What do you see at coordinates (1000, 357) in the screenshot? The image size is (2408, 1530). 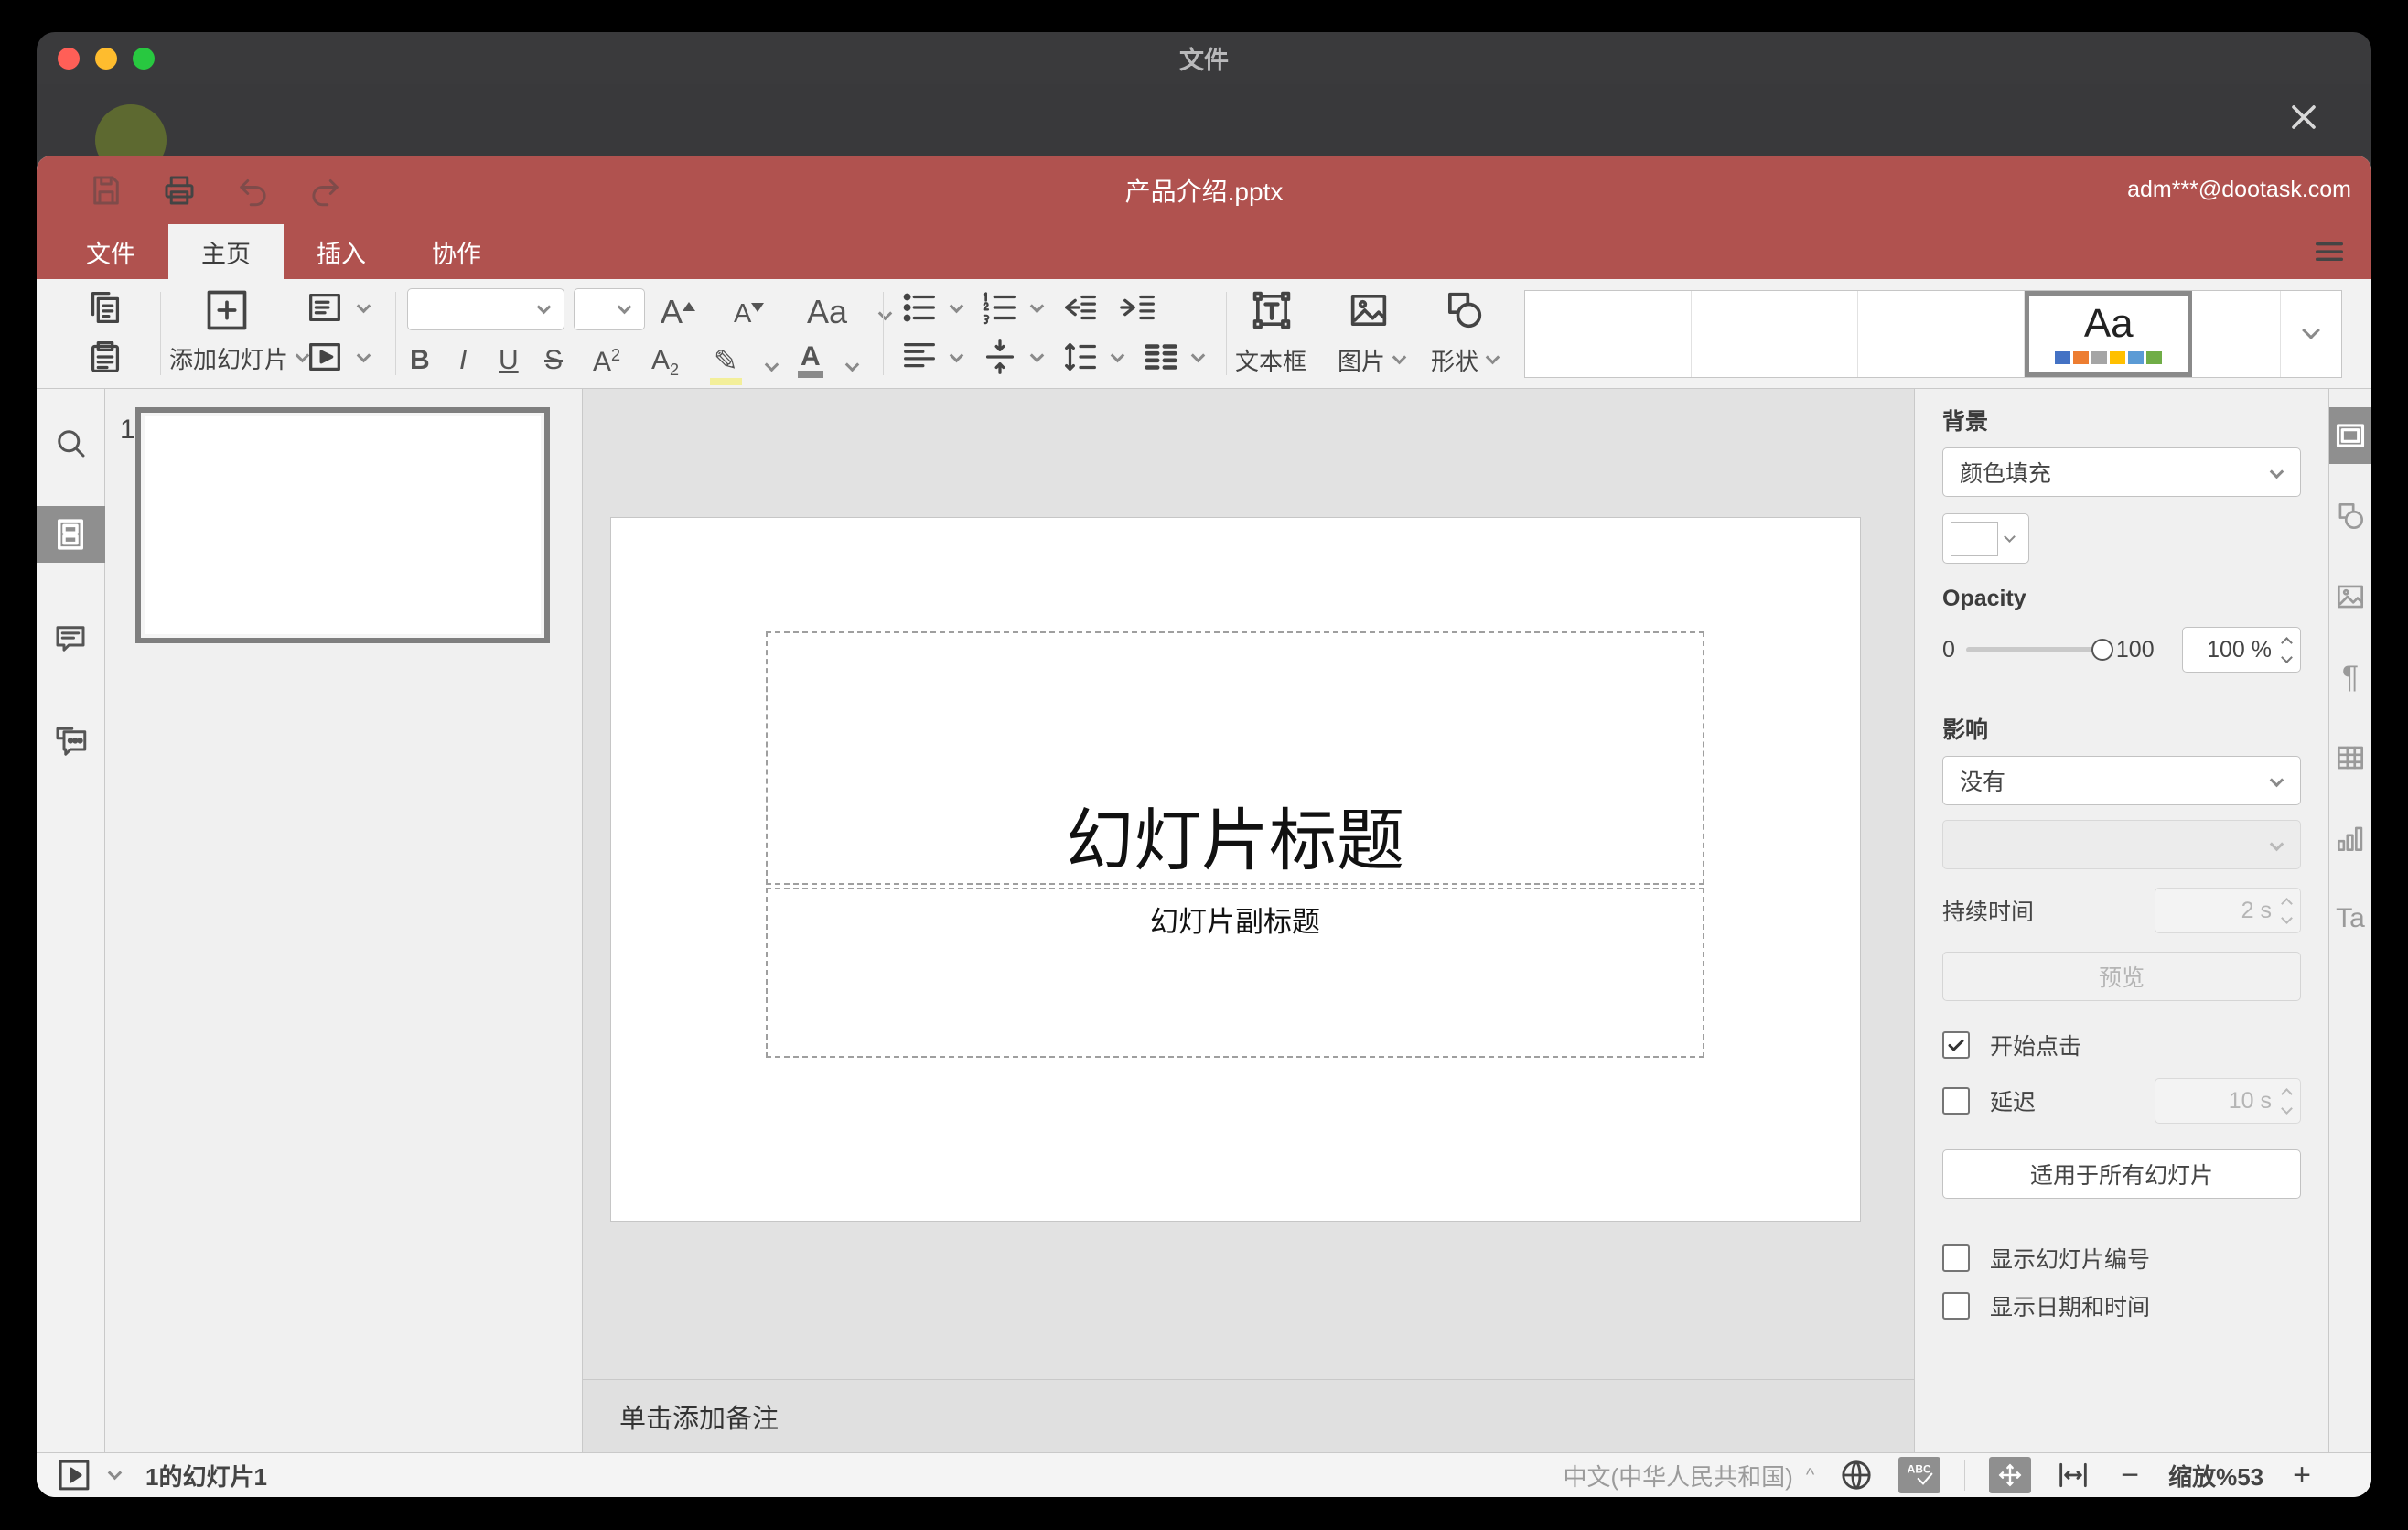 I see `vertical-align-icon` at bounding box center [1000, 357].